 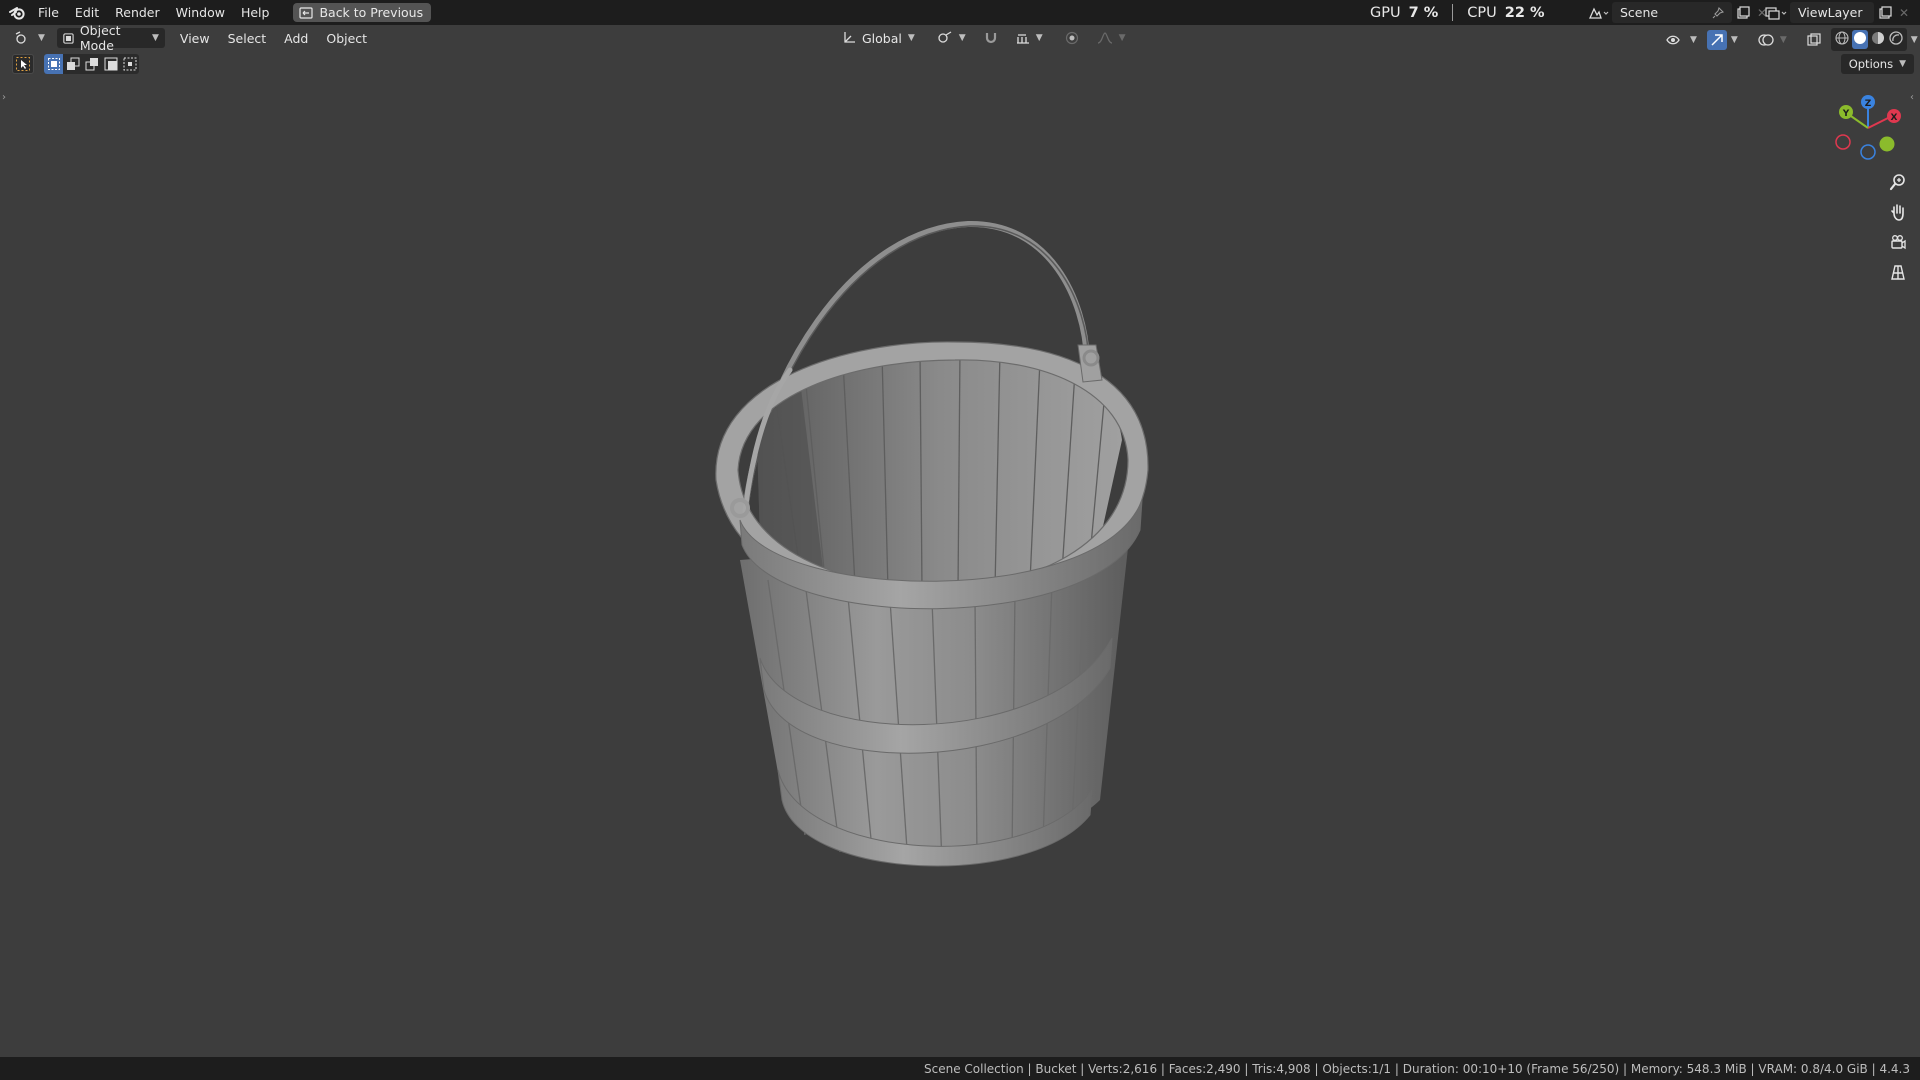 What do you see at coordinates (1868, 104) in the screenshot?
I see `gizmo-z-label: Z` at bounding box center [1868, 104].